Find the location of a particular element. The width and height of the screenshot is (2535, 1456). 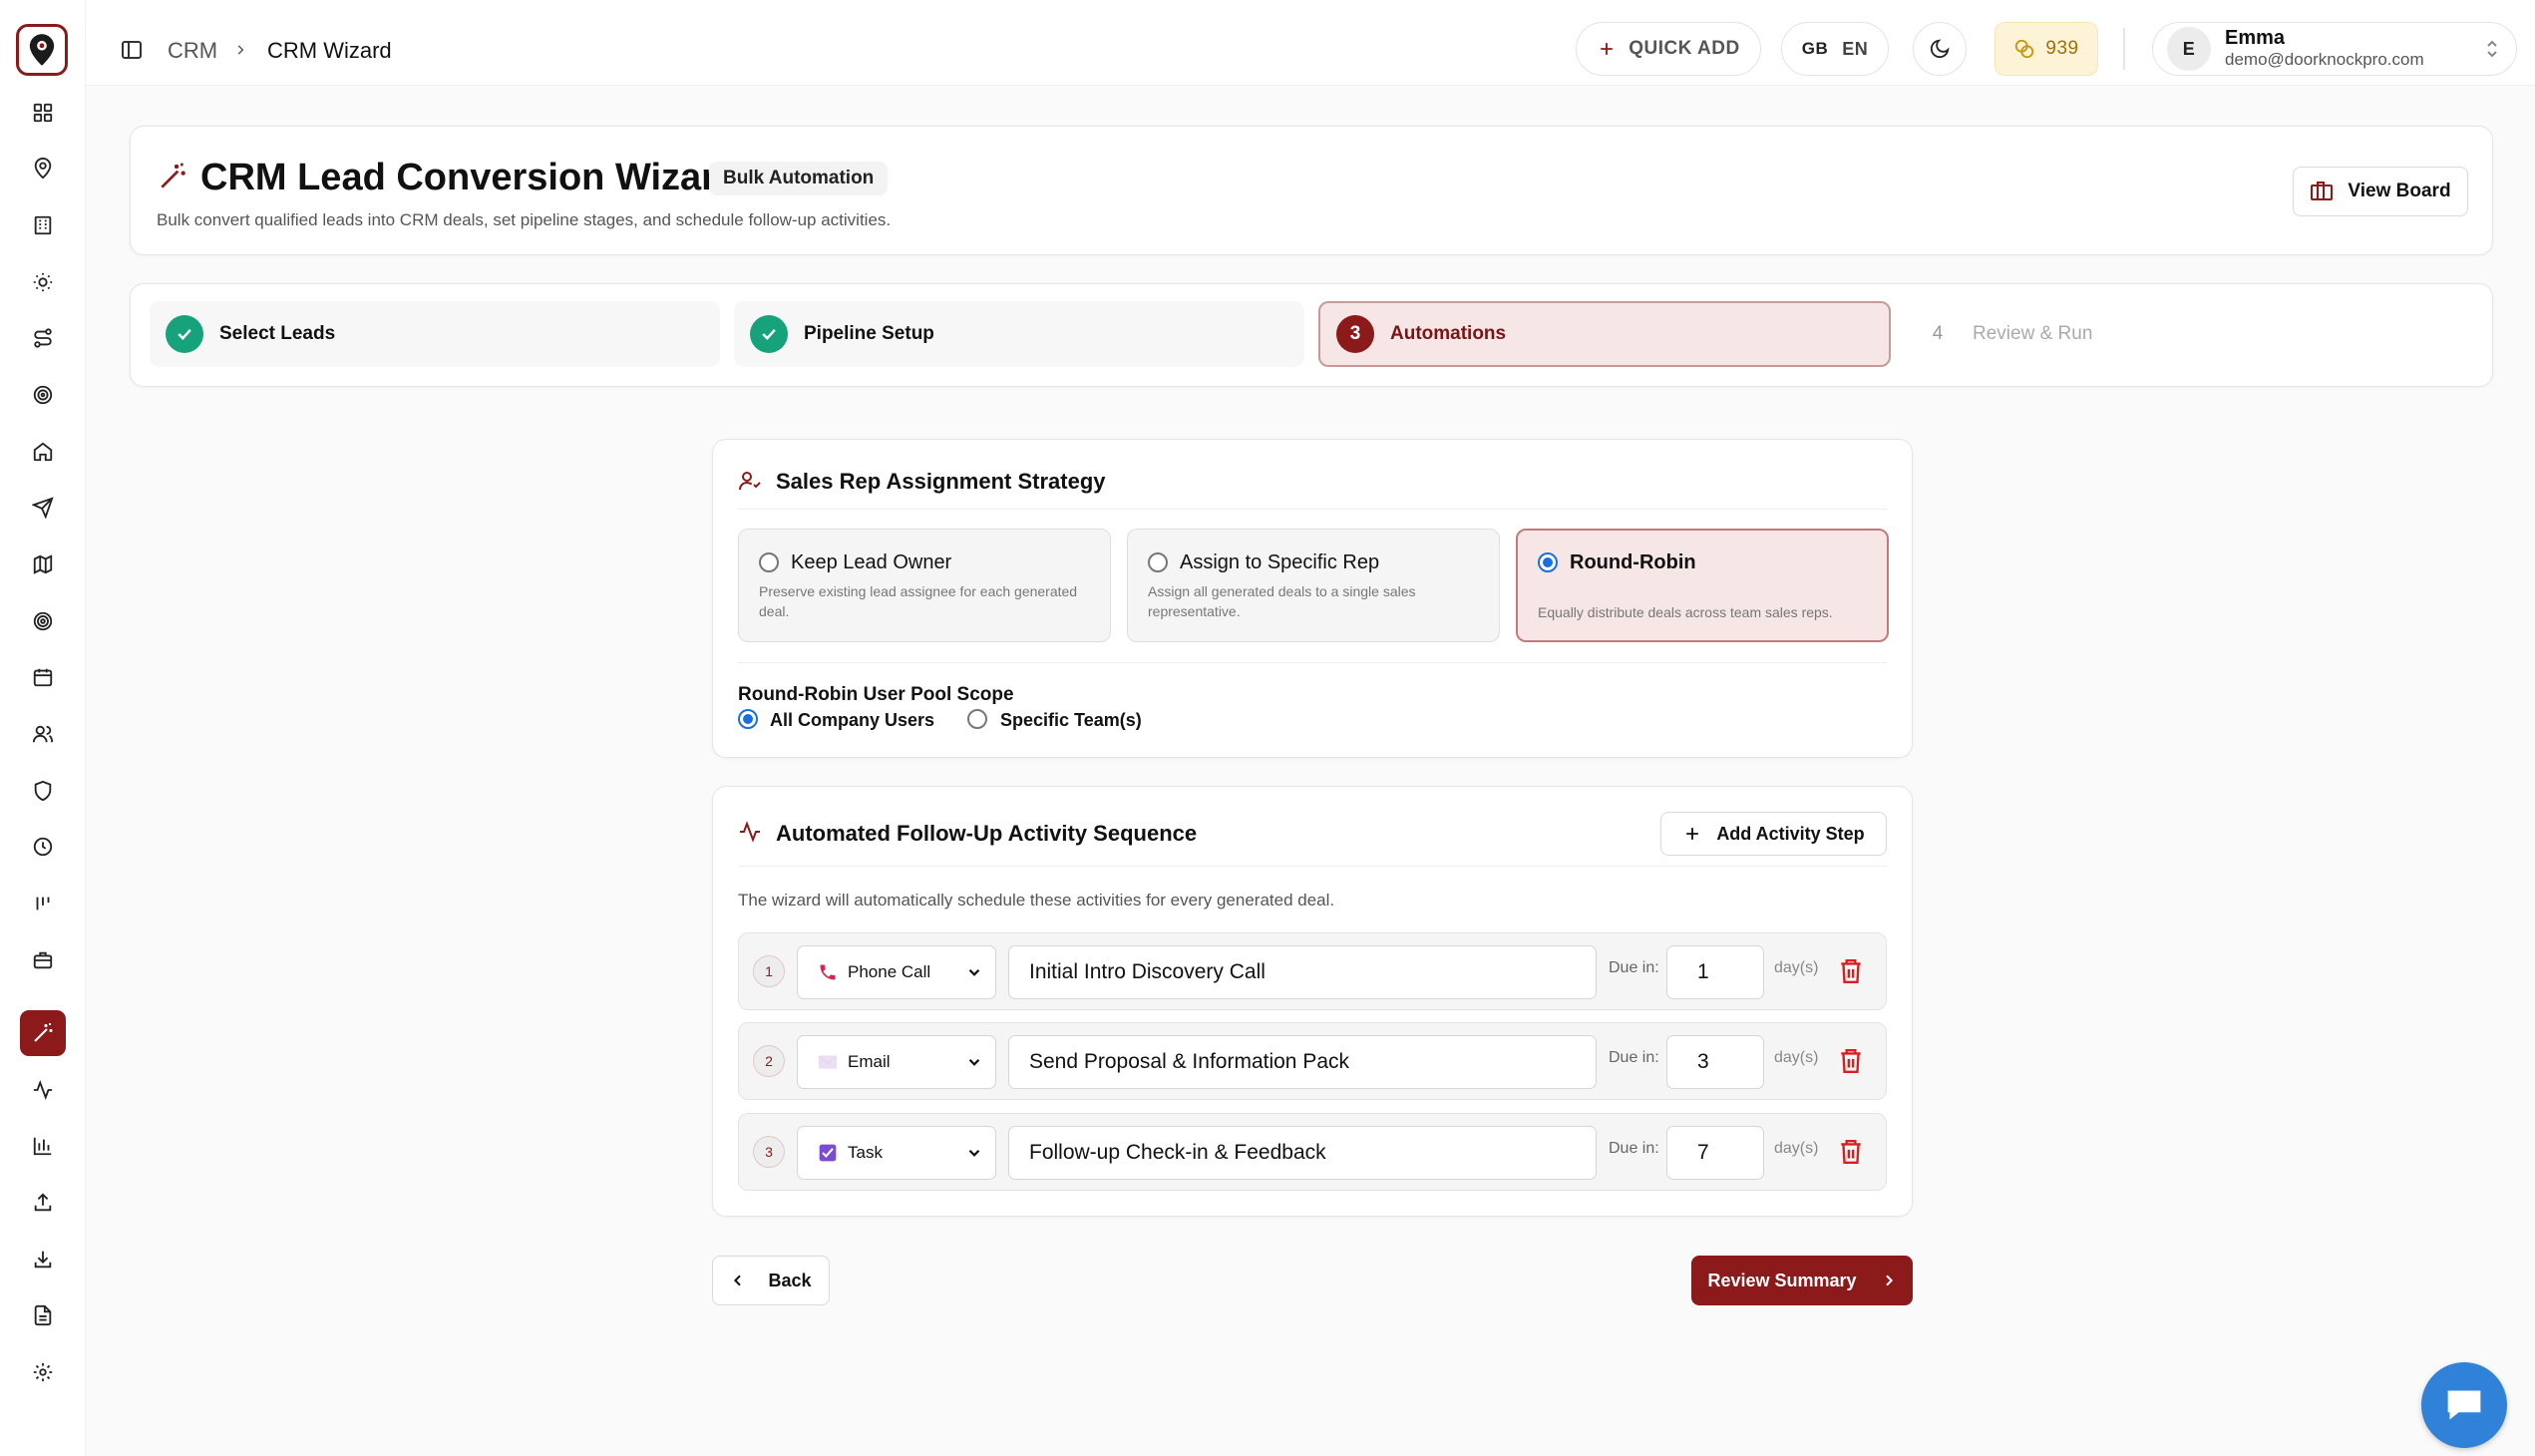

wand-icon is located at coordinates (43, 1032).